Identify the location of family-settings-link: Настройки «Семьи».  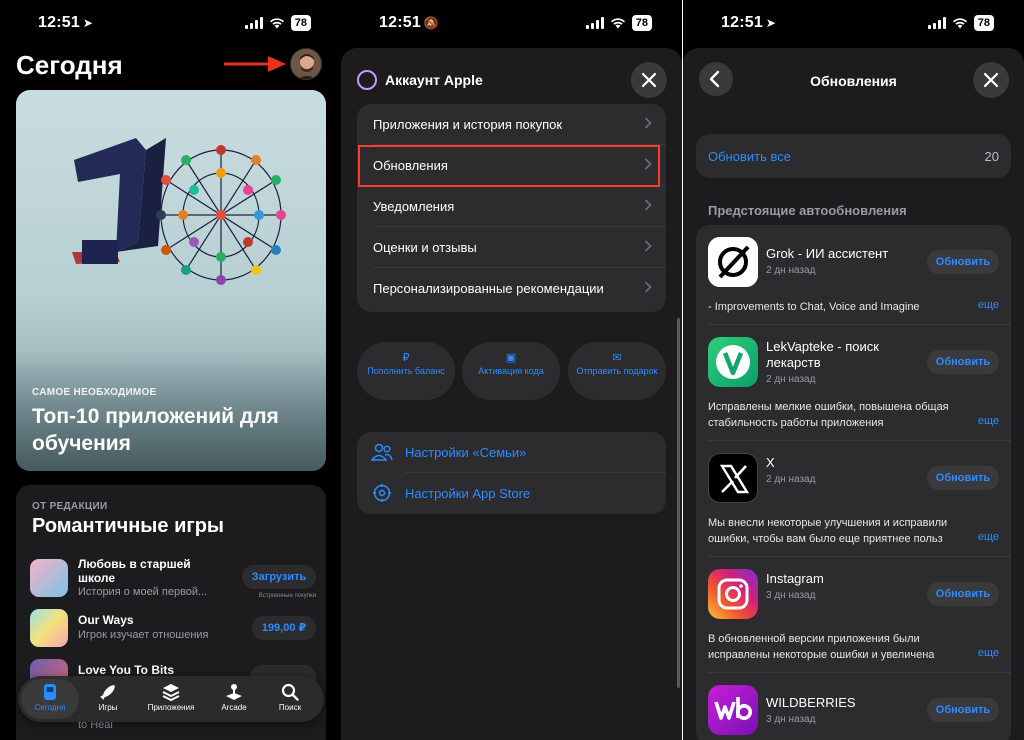
(511, 452).